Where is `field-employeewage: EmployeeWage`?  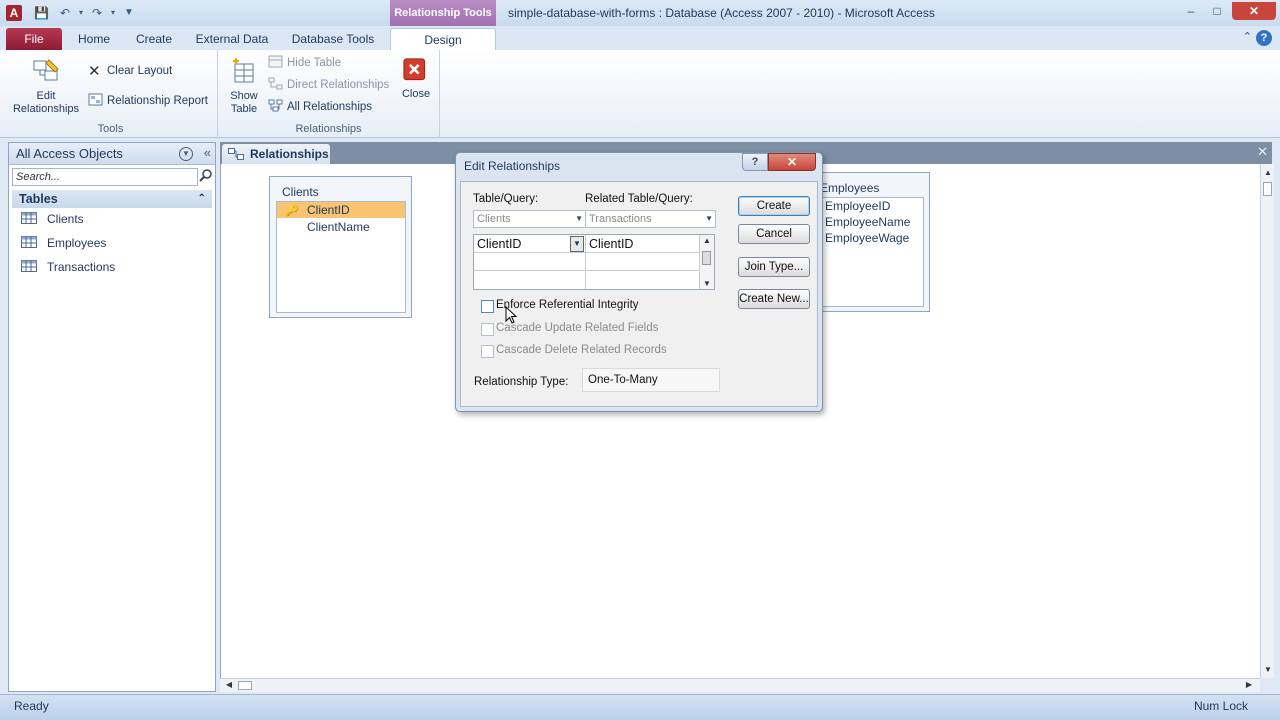 field-employeewage: EmployeeWage is located at coordinates (862, 238).